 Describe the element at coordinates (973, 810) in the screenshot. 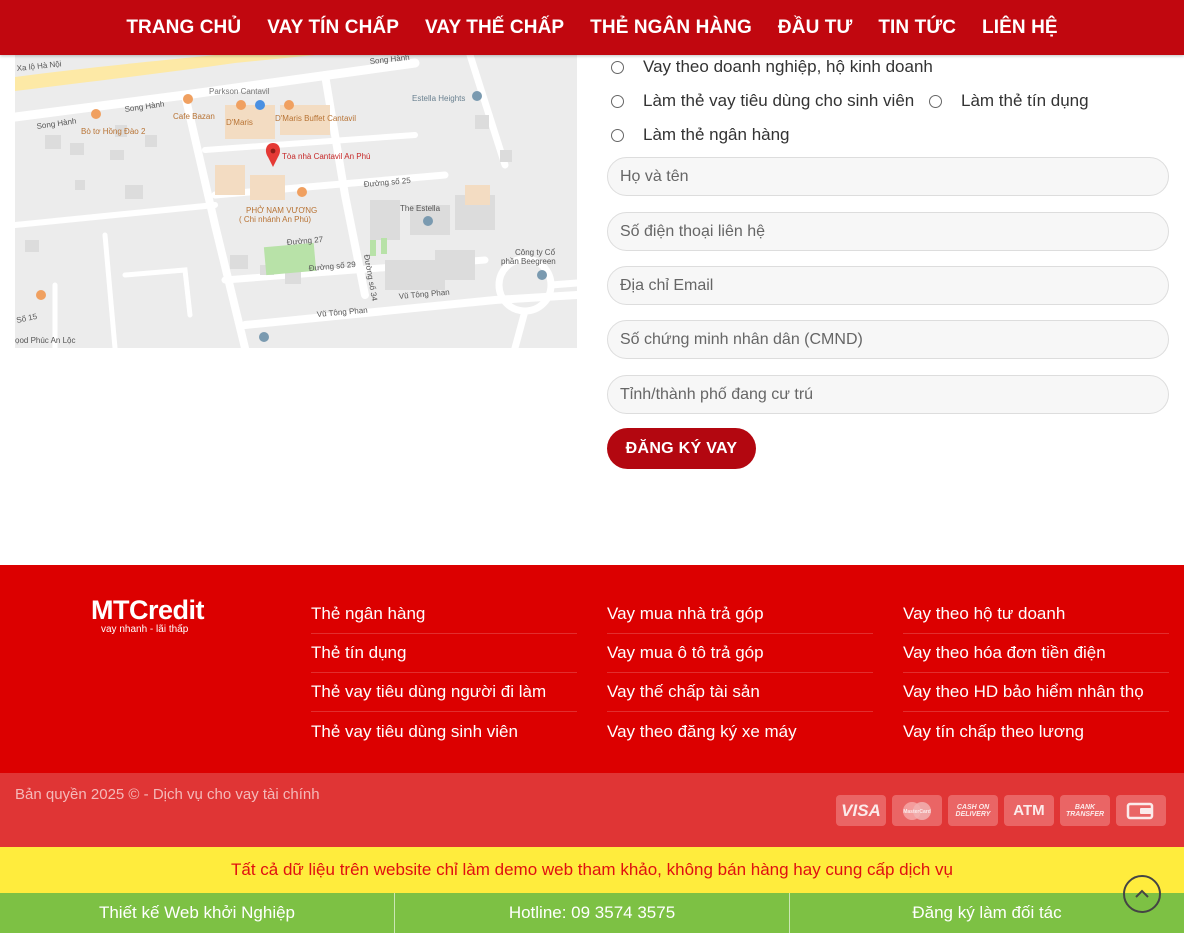

I see `cash-on-delivery-icon: CASH ON DELIVERY` at that location.